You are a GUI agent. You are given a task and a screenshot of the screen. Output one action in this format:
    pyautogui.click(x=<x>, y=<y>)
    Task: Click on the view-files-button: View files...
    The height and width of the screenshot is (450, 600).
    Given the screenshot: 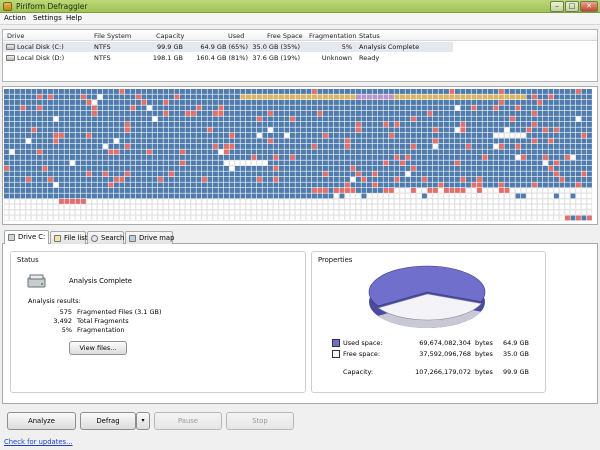 What is the action you would take?
    pyautogui.click(x=98, y=348)
    